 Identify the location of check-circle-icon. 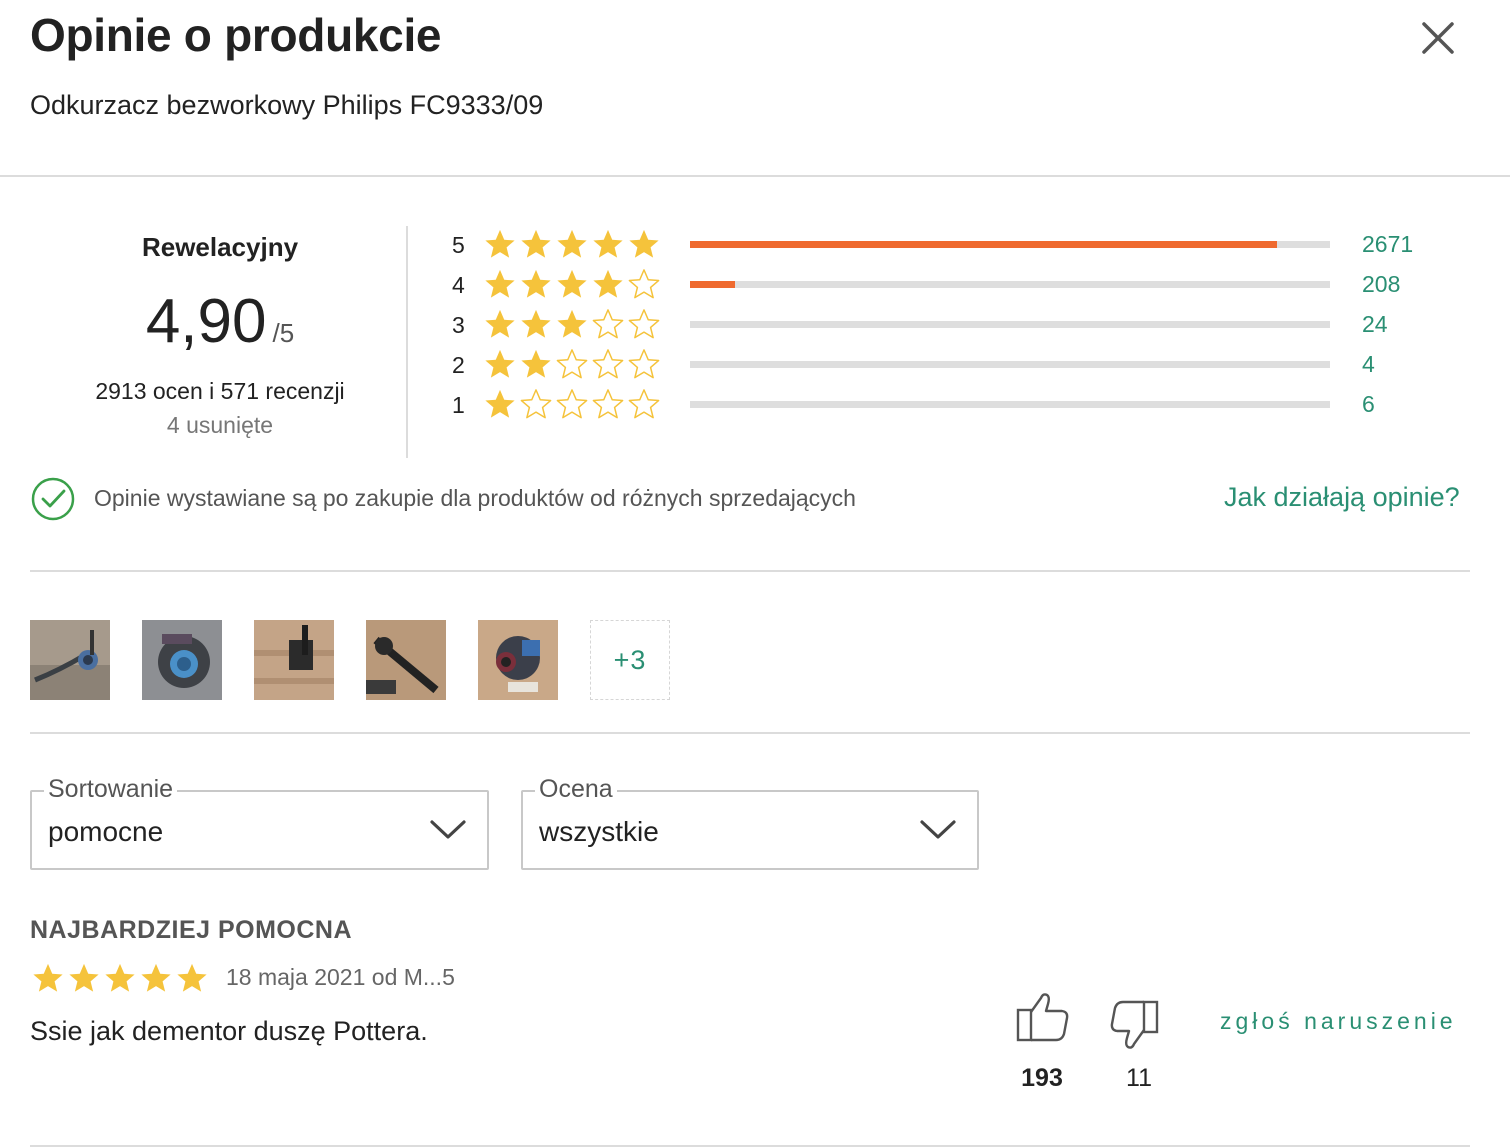
(53, 499).